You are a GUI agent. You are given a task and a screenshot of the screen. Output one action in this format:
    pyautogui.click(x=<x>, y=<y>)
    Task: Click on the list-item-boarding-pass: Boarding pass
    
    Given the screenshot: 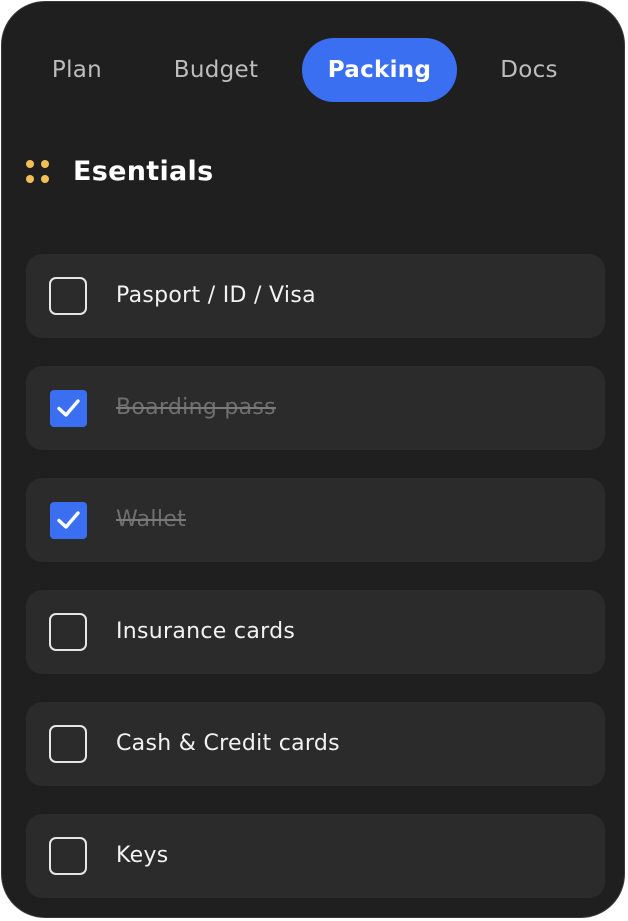 What is the action you would take?
    pyautogui.click(x=315, y=408)
    